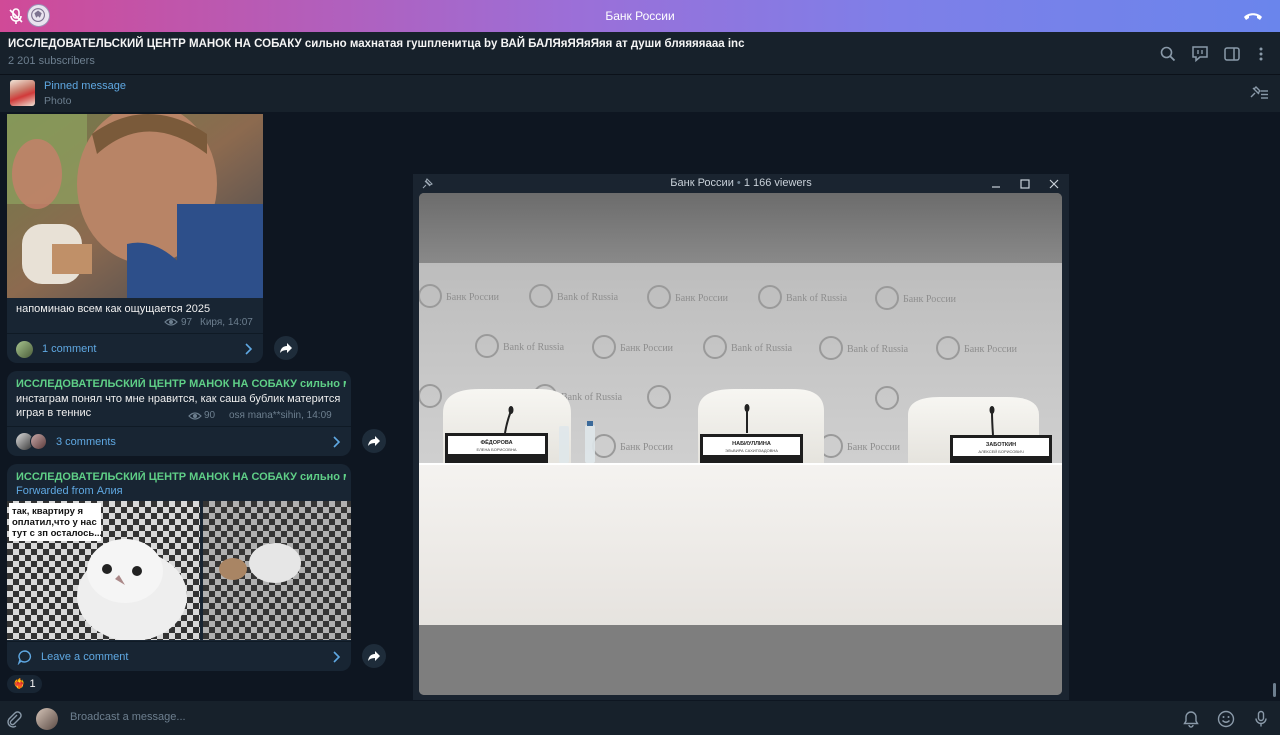 The image size is (1280, 735). Describe the element at coordinates (640, 93) in the screenshot. I see `pinned-message-bar: Pinned message Photo` at that location.